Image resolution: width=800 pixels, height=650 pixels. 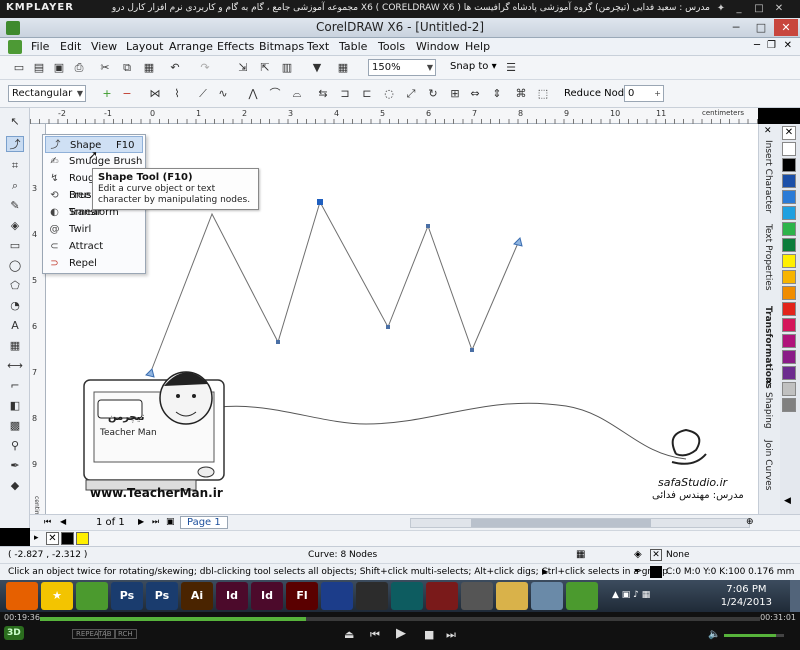 What do you see at coordinates (15, 206) in the screenshot?
I see `freehand-tool-icon: ✎` at bounding box center [15, 206].